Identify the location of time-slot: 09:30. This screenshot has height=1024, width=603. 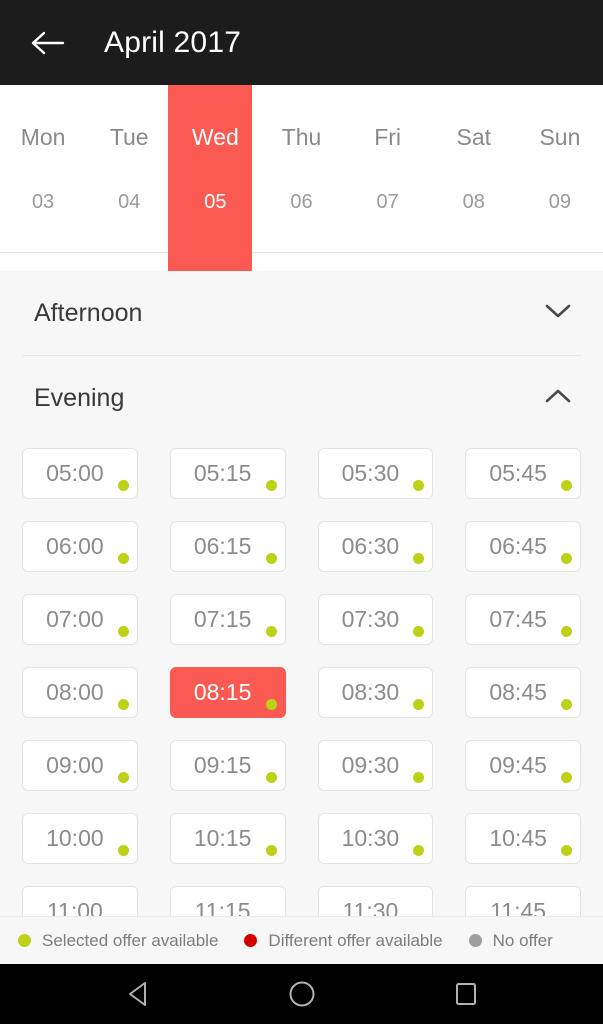
(375, 765).